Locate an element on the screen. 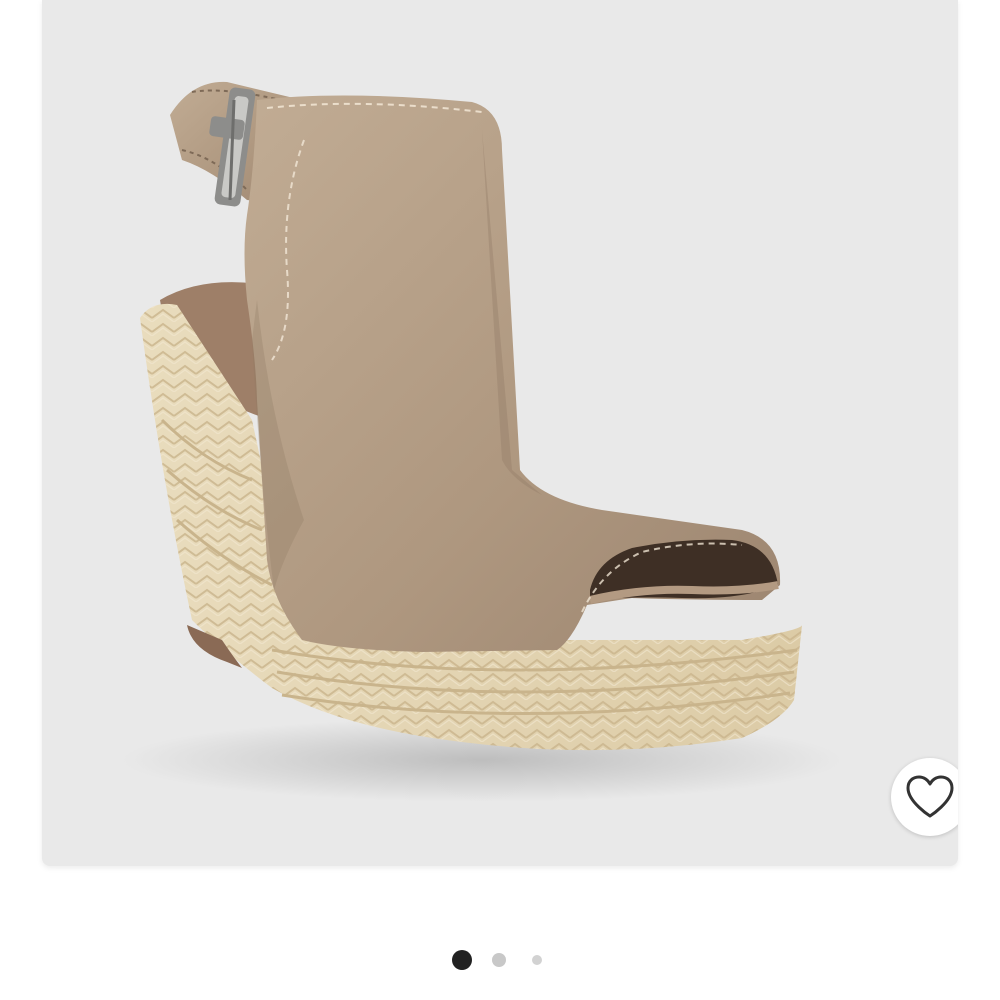 This screenshot has width=1000, height=1000. heart-outline-icon is located at coordinates (930, 796).